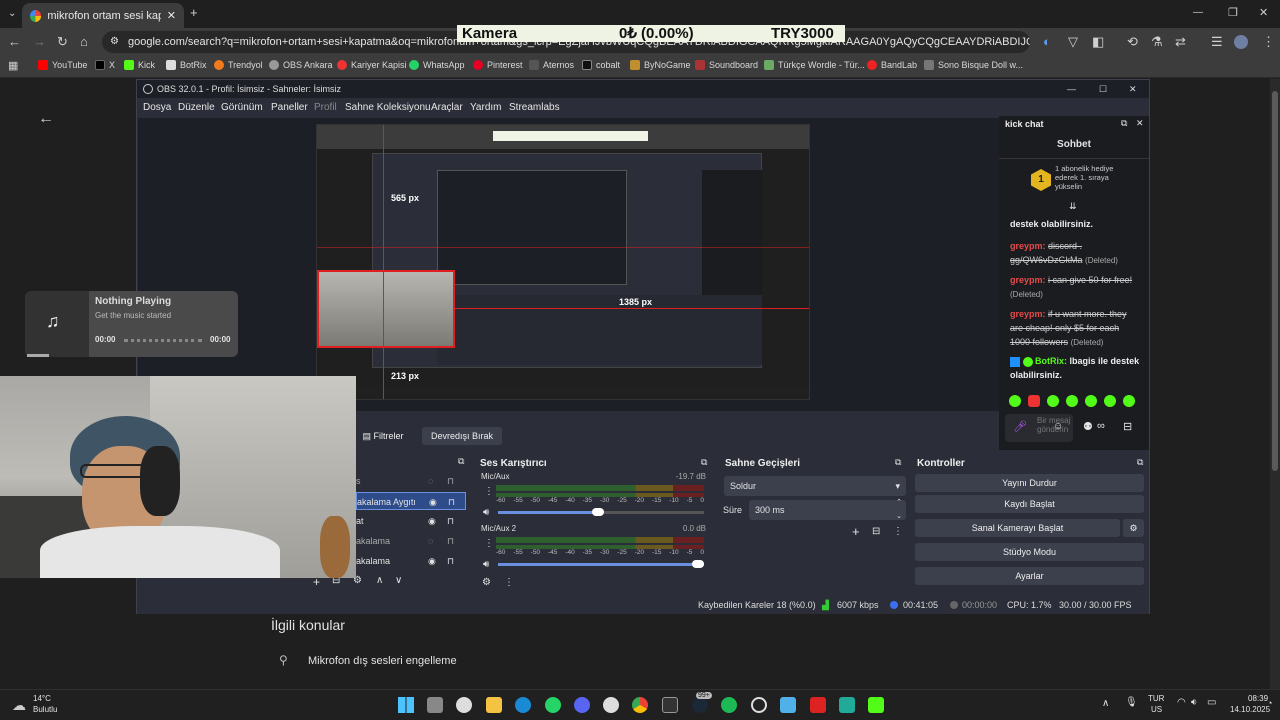 The image size is (1280, 720). I want to click on history-icon: ⟲, so click(1132, 42).